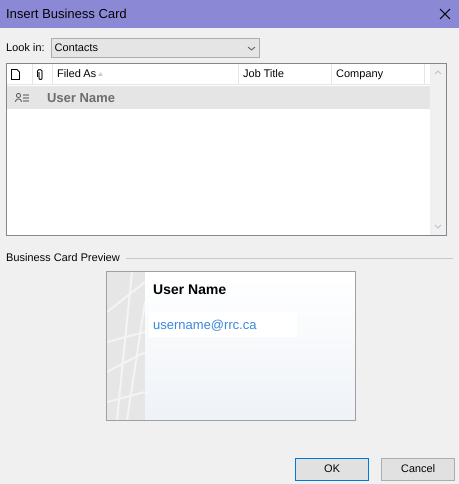 The image size is (459, 484). Describe the element at coordinates (66, 14) in the screenshot. I see `window-title: Insert Business Card` at that location.